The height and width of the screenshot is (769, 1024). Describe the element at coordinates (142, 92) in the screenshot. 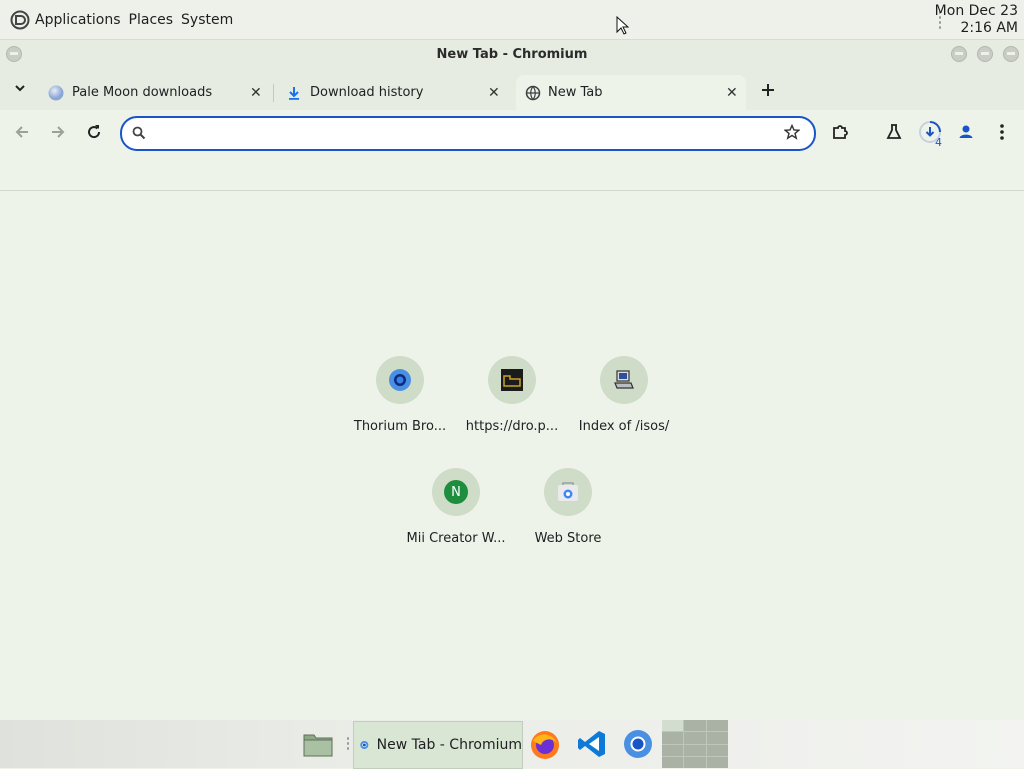

I see `tab-label: Pale Moon downloads` at that location.